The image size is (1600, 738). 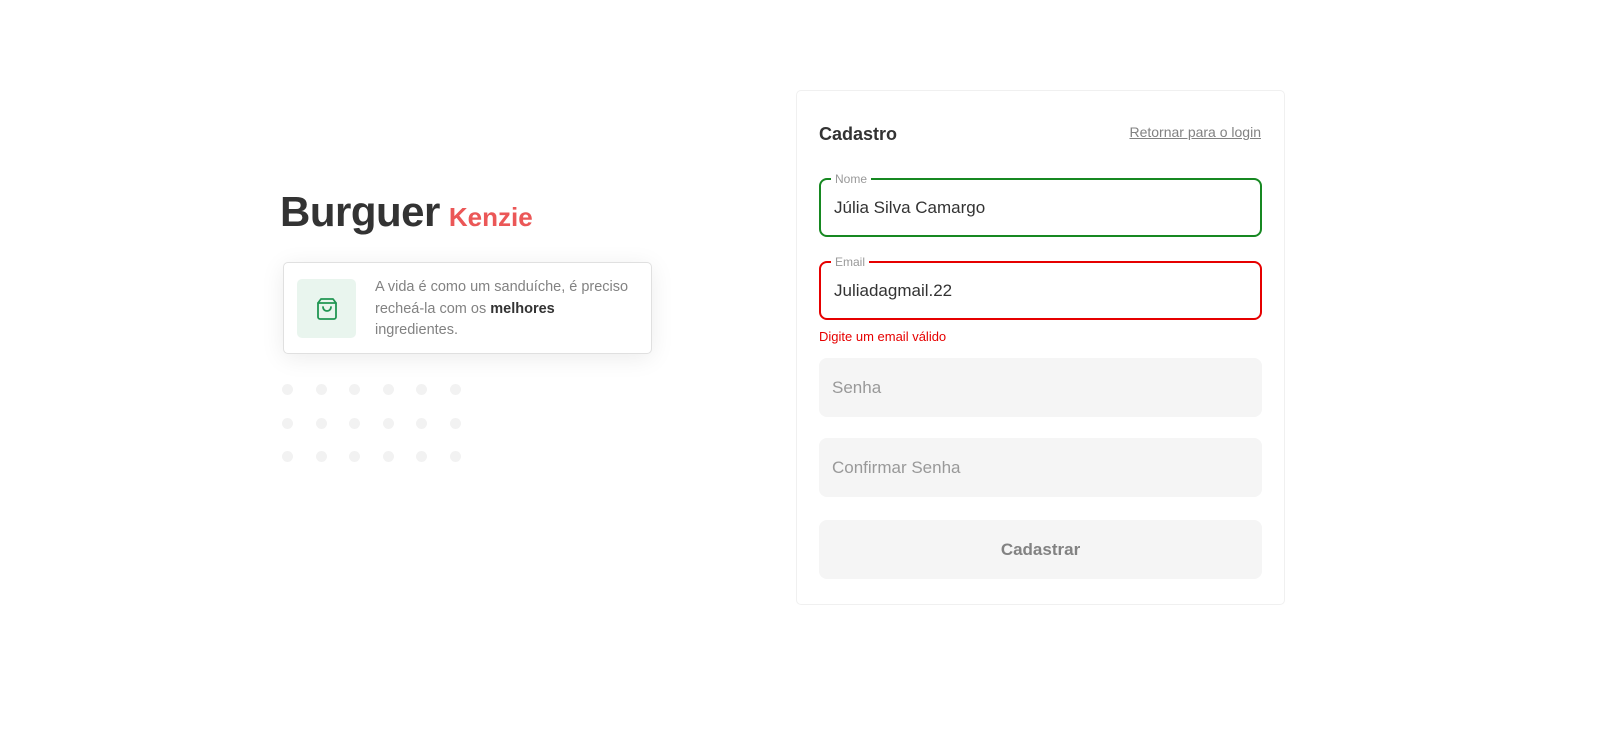 I want to click on shopping-bag-icon-box, so click(x=326, y=308).